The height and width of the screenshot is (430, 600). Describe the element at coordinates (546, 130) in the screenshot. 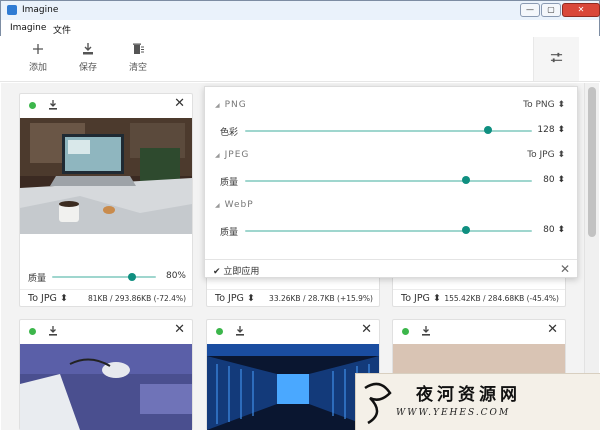

I see `png-color-value-text: 128` at that location.